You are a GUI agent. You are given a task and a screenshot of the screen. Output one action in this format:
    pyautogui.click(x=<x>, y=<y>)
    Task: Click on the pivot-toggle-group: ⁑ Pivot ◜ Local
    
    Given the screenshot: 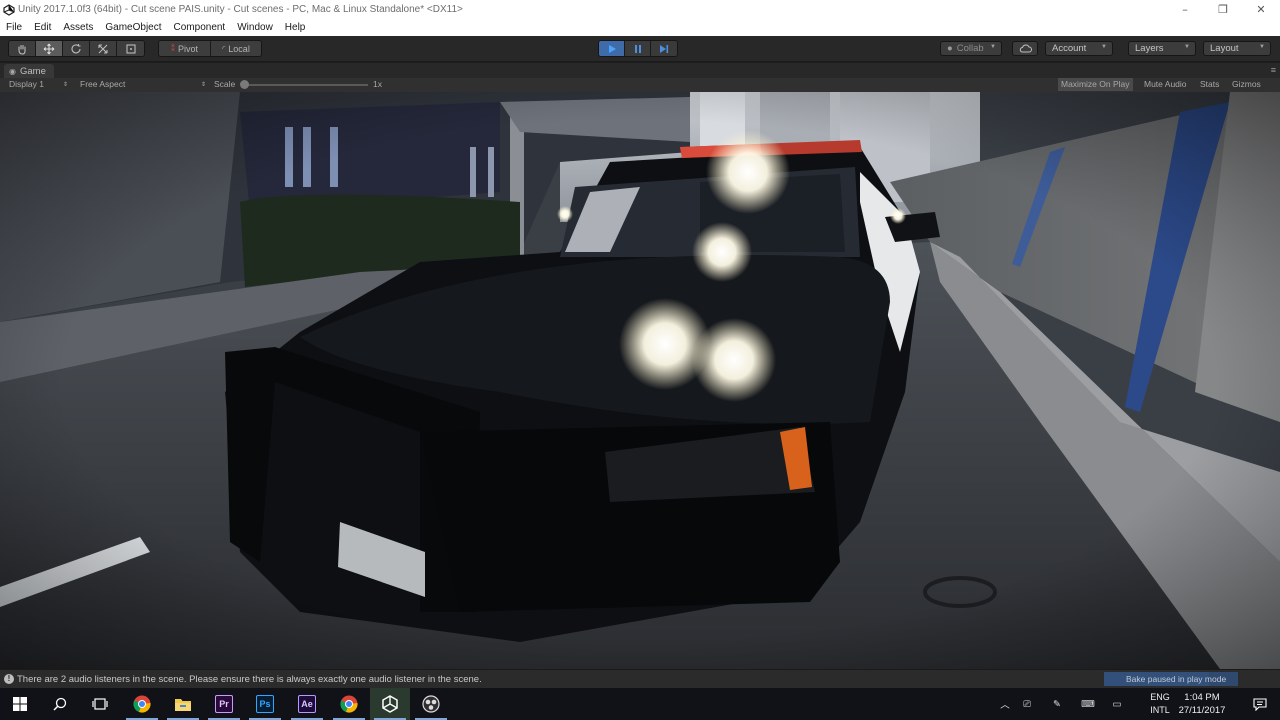 What is the action you would take?
    pyautogui.click(x=210, y=48)
    